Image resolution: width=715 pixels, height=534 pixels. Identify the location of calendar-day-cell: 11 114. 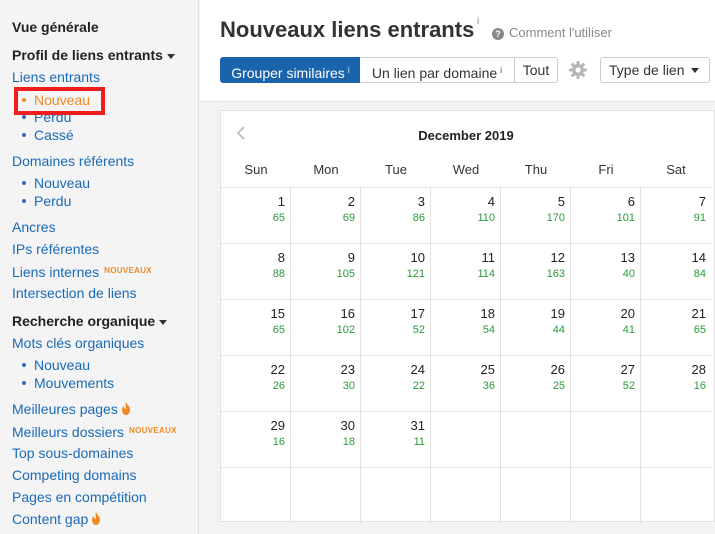
(466, 271).